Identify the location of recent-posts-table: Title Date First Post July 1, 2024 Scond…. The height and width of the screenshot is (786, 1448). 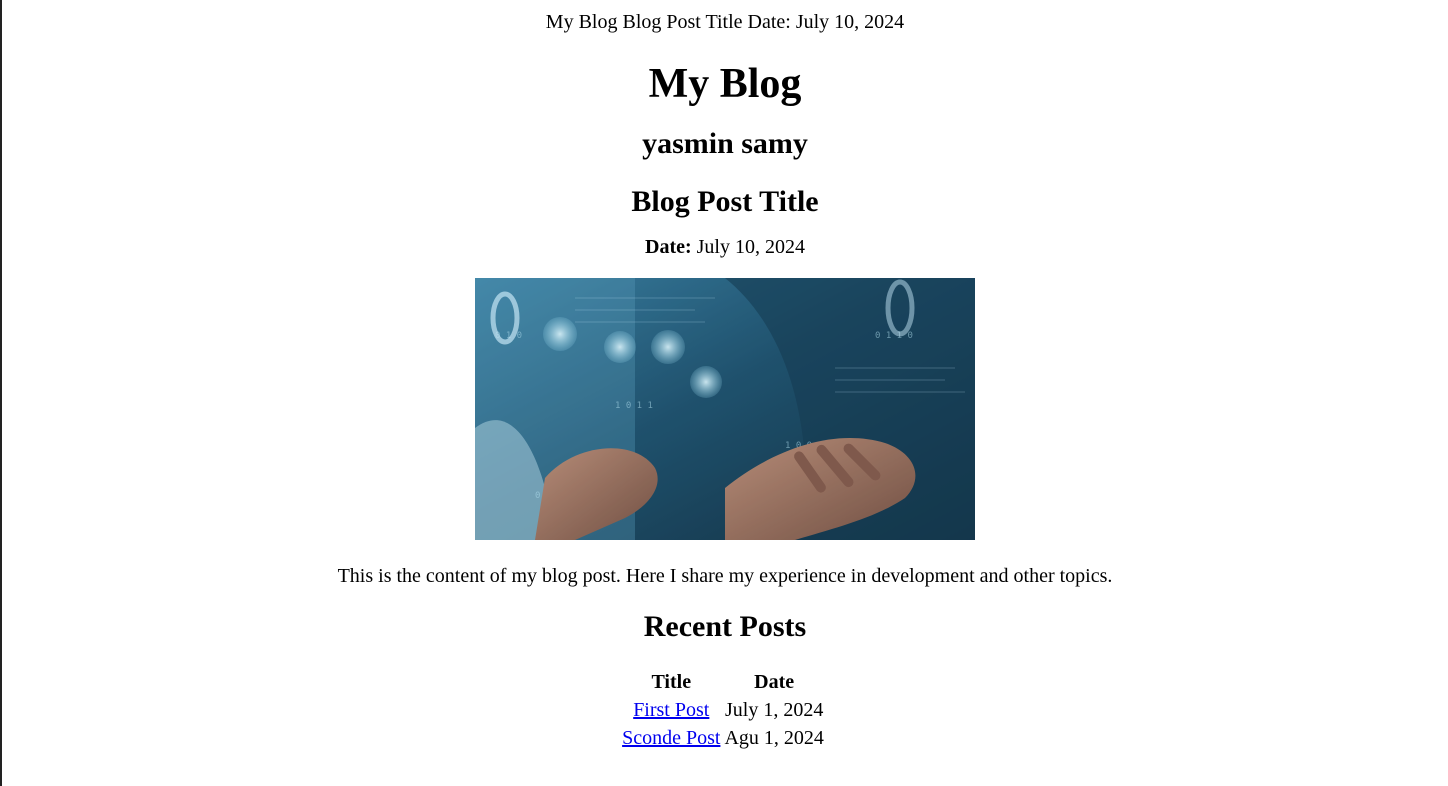
(723, 710).